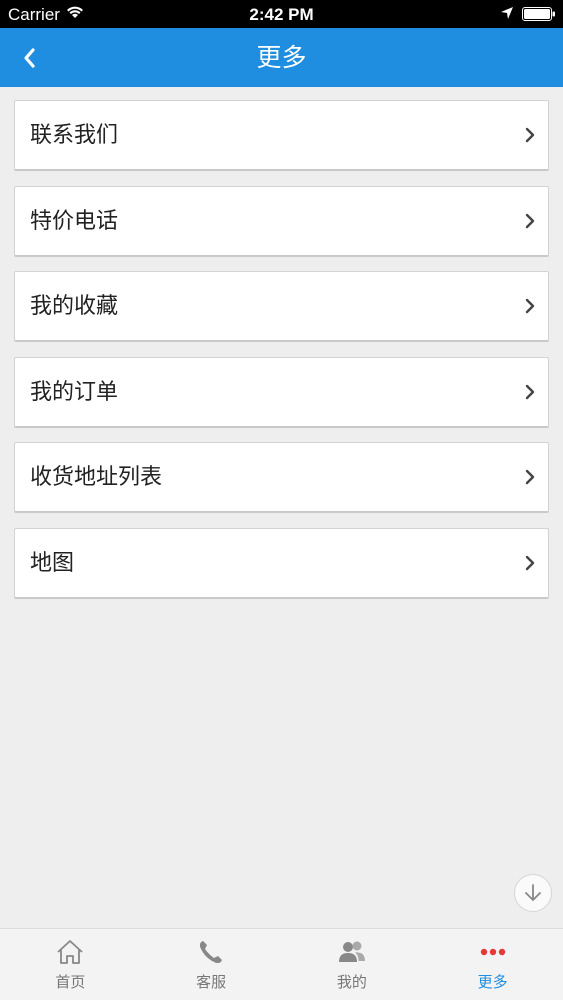  I want to click on menu-item-orders: 我的订单, so click(281, 392).